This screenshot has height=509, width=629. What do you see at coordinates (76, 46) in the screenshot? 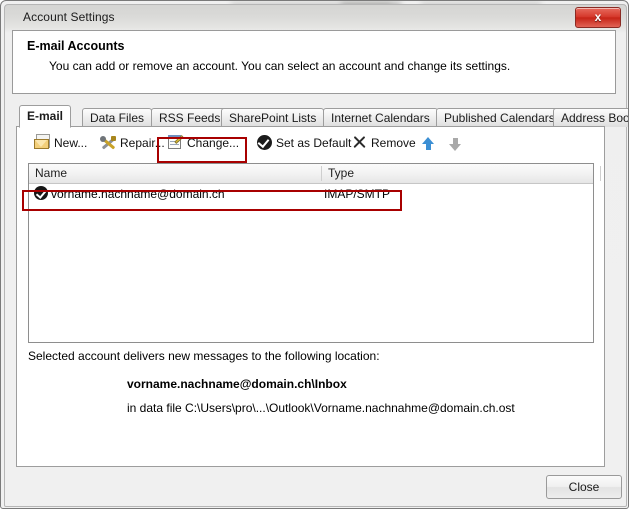
I see `page-title: E-mail Accounts` at bounding box center [76, 46].